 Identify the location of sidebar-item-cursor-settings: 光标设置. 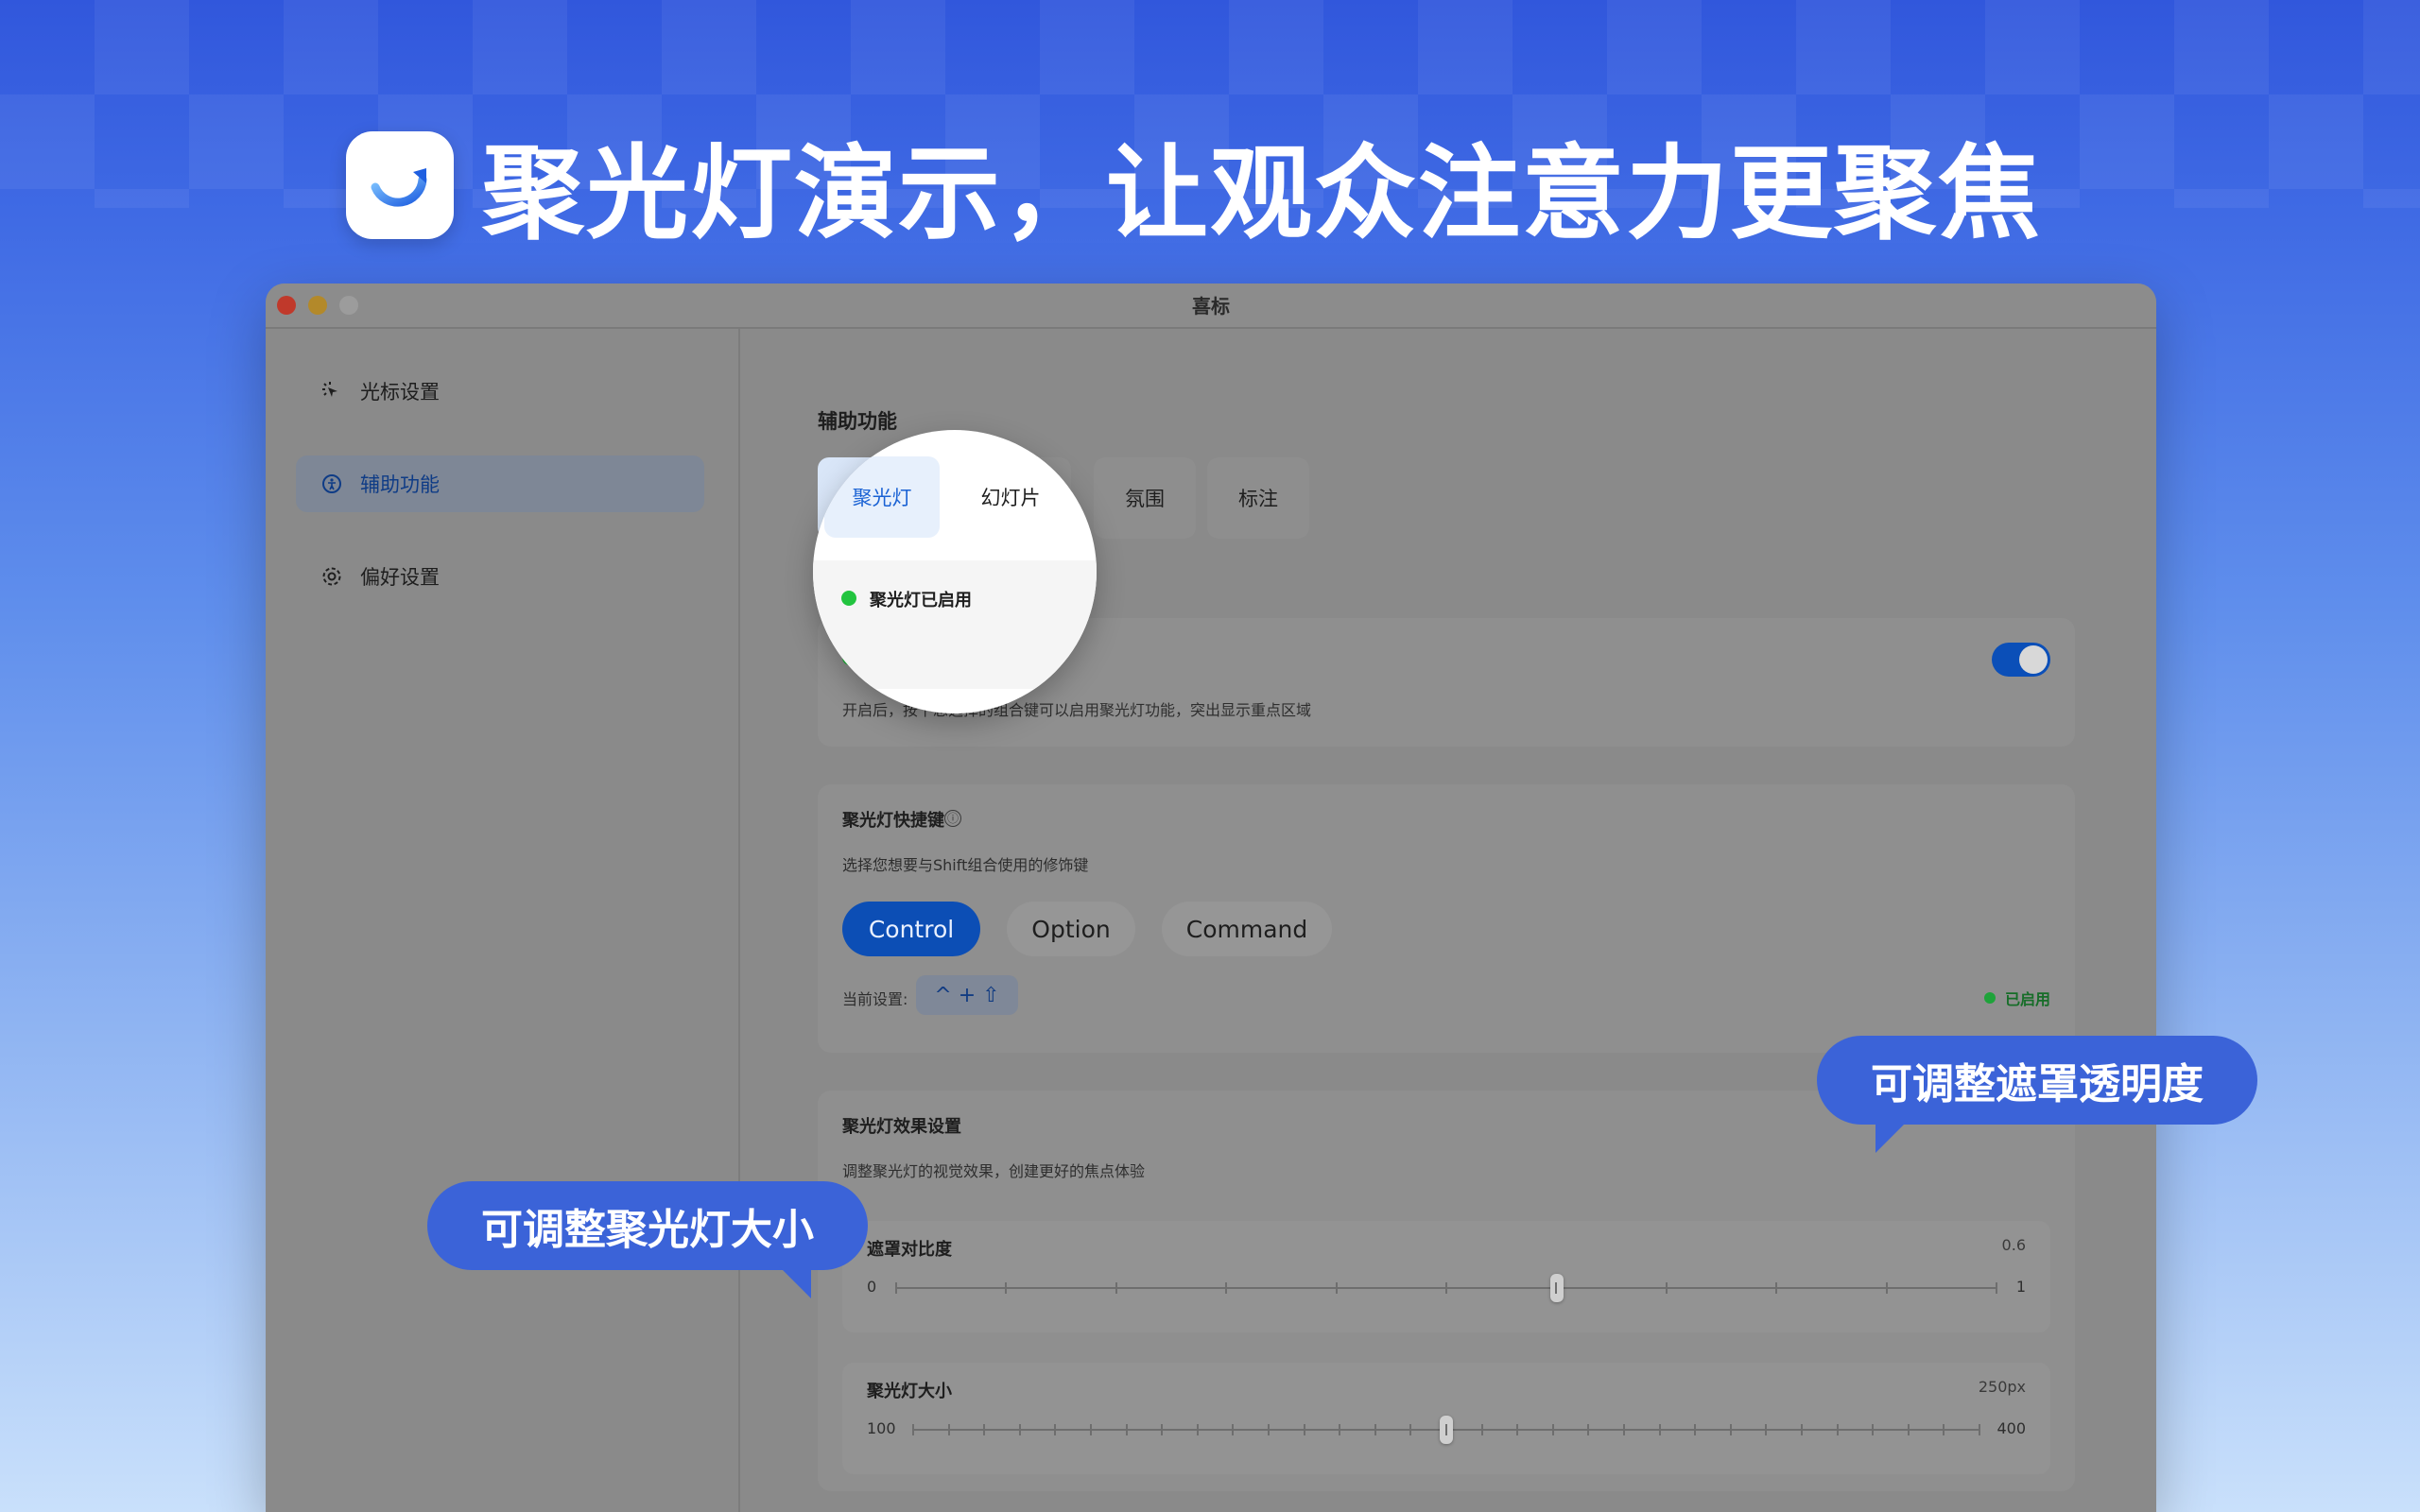
(500, 391).